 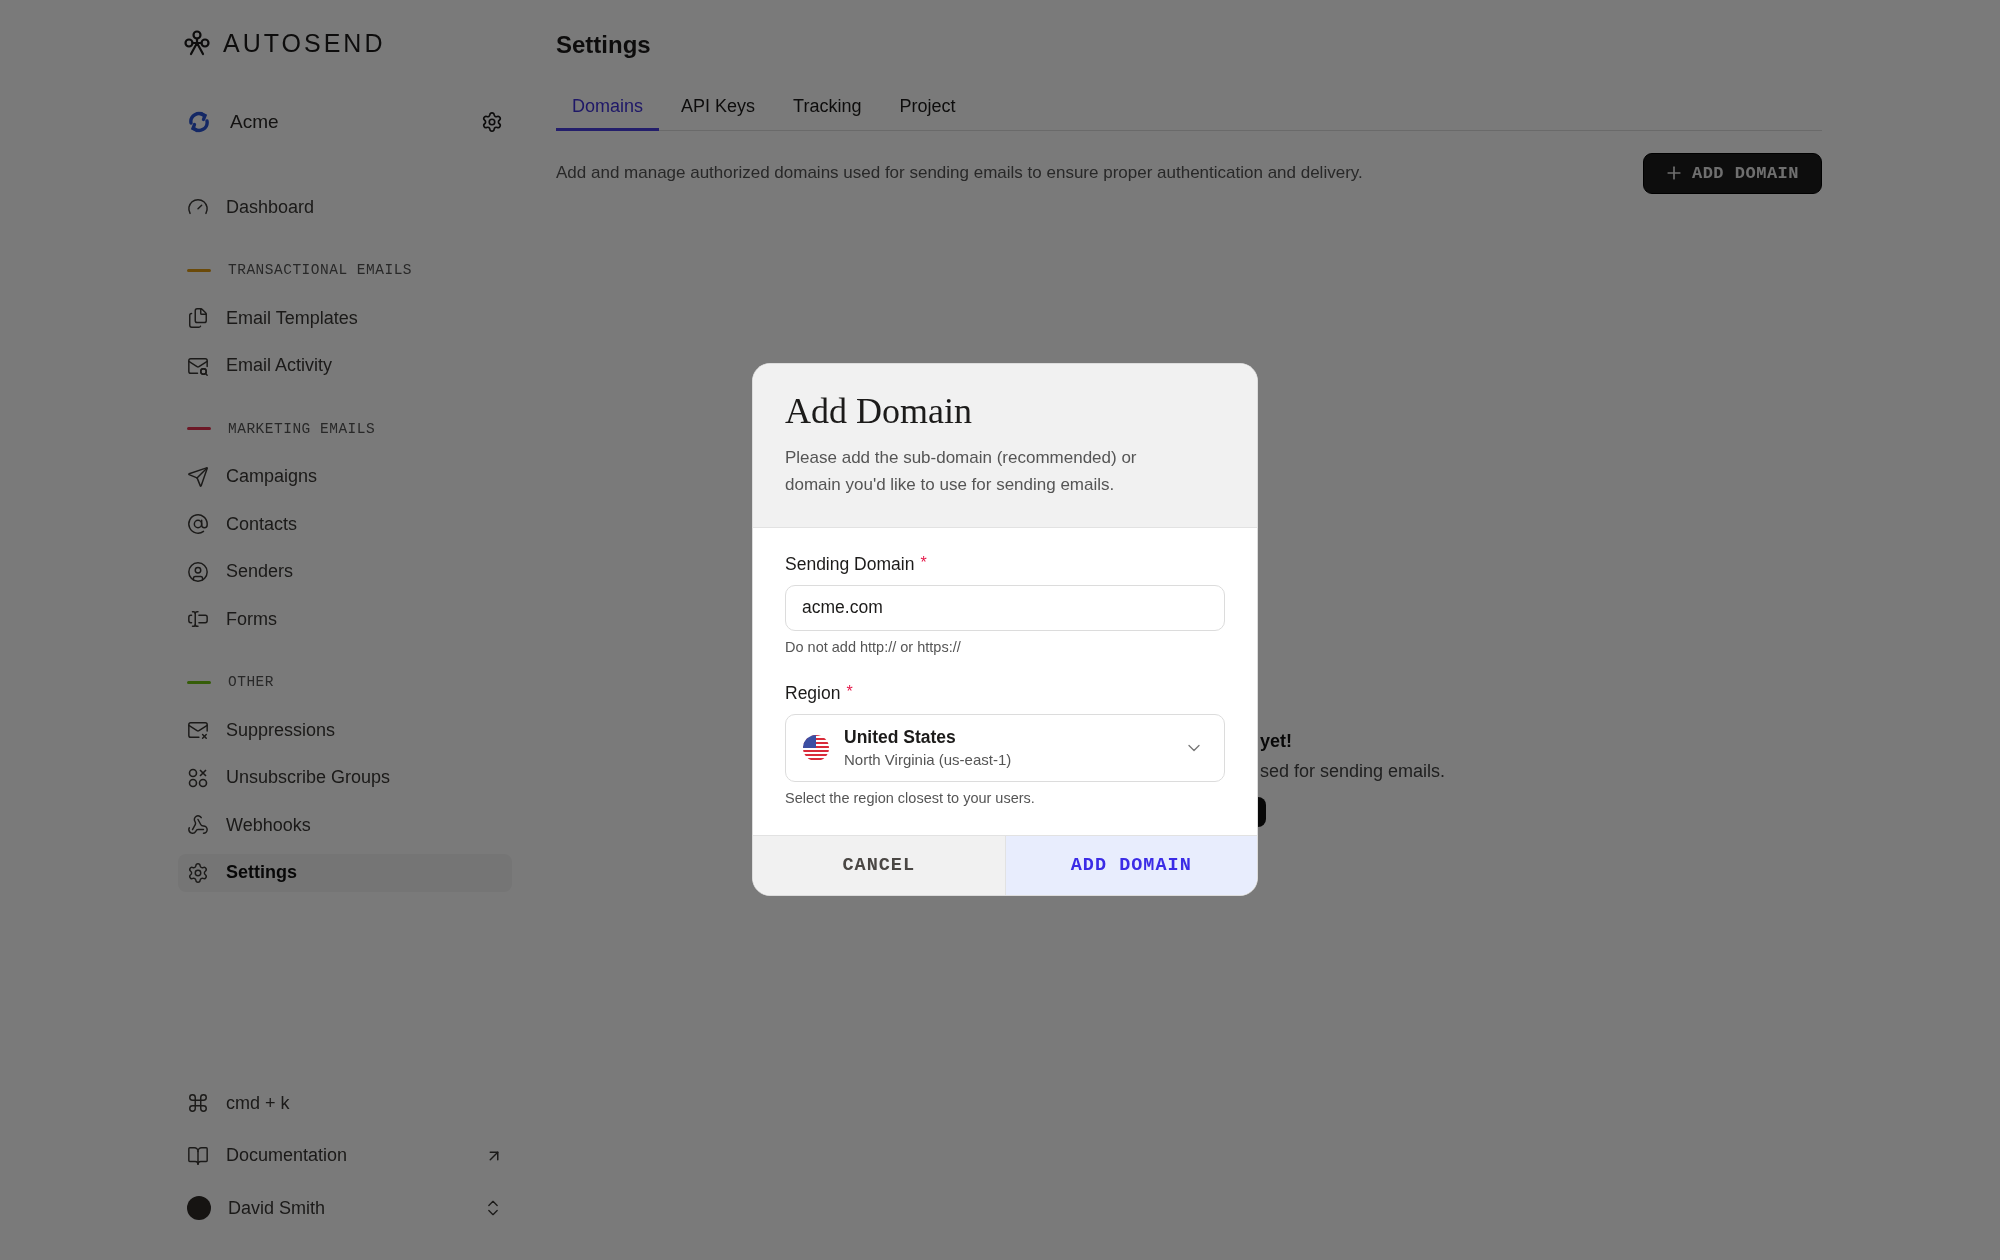 I want to click on dialog-title: Add Domain, so click(x=879, y=410).